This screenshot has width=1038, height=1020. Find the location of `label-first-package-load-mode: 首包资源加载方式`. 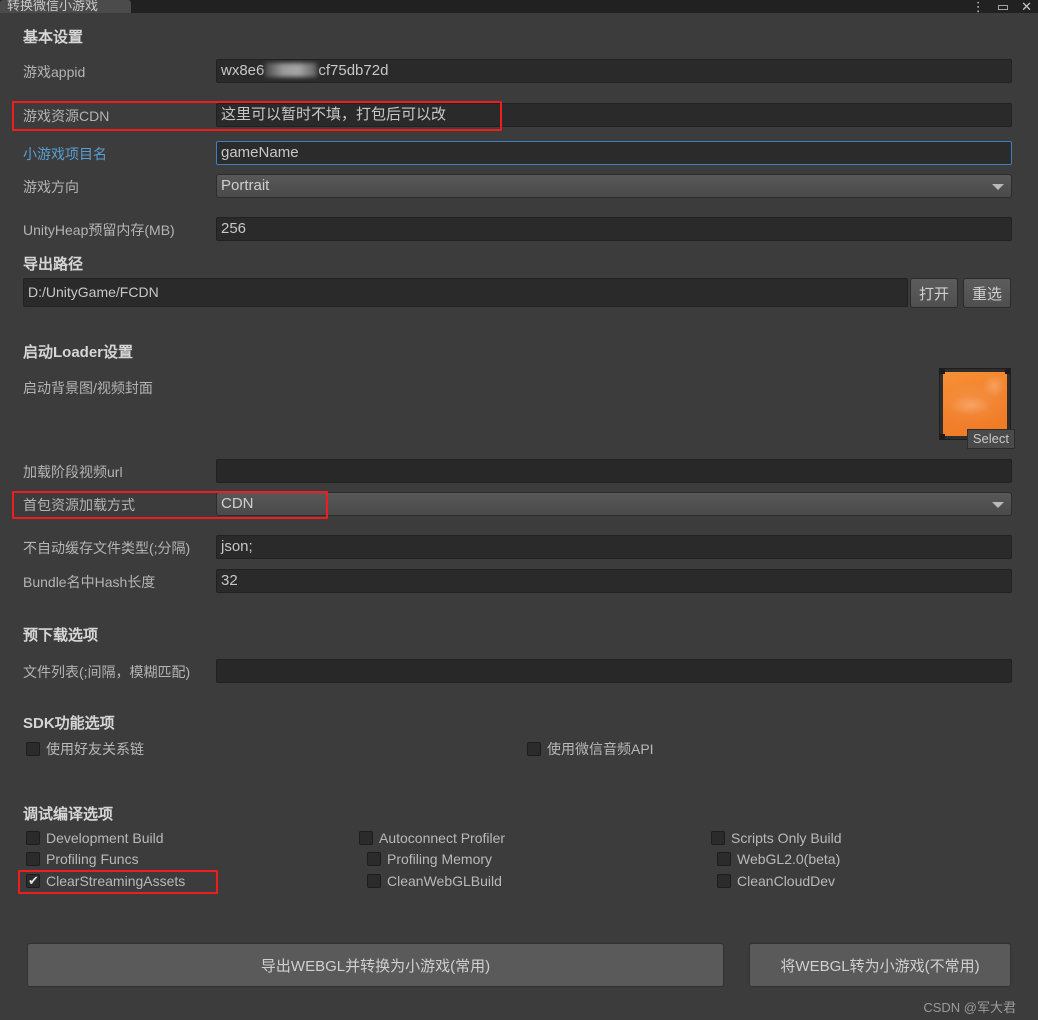

label-first-package-load-mode: 首包资源加载方式 is located at coordinates (79, 505).